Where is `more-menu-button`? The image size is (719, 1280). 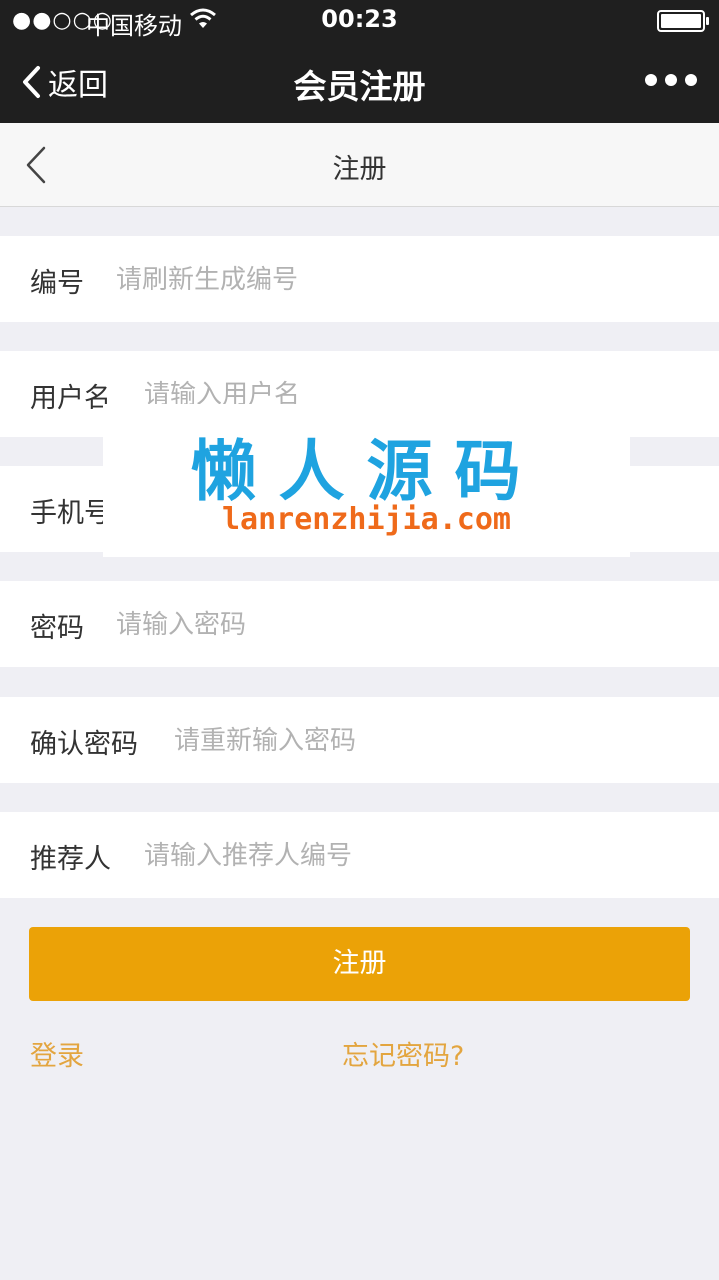
more-menu-button is located at coordinates (671, 80).